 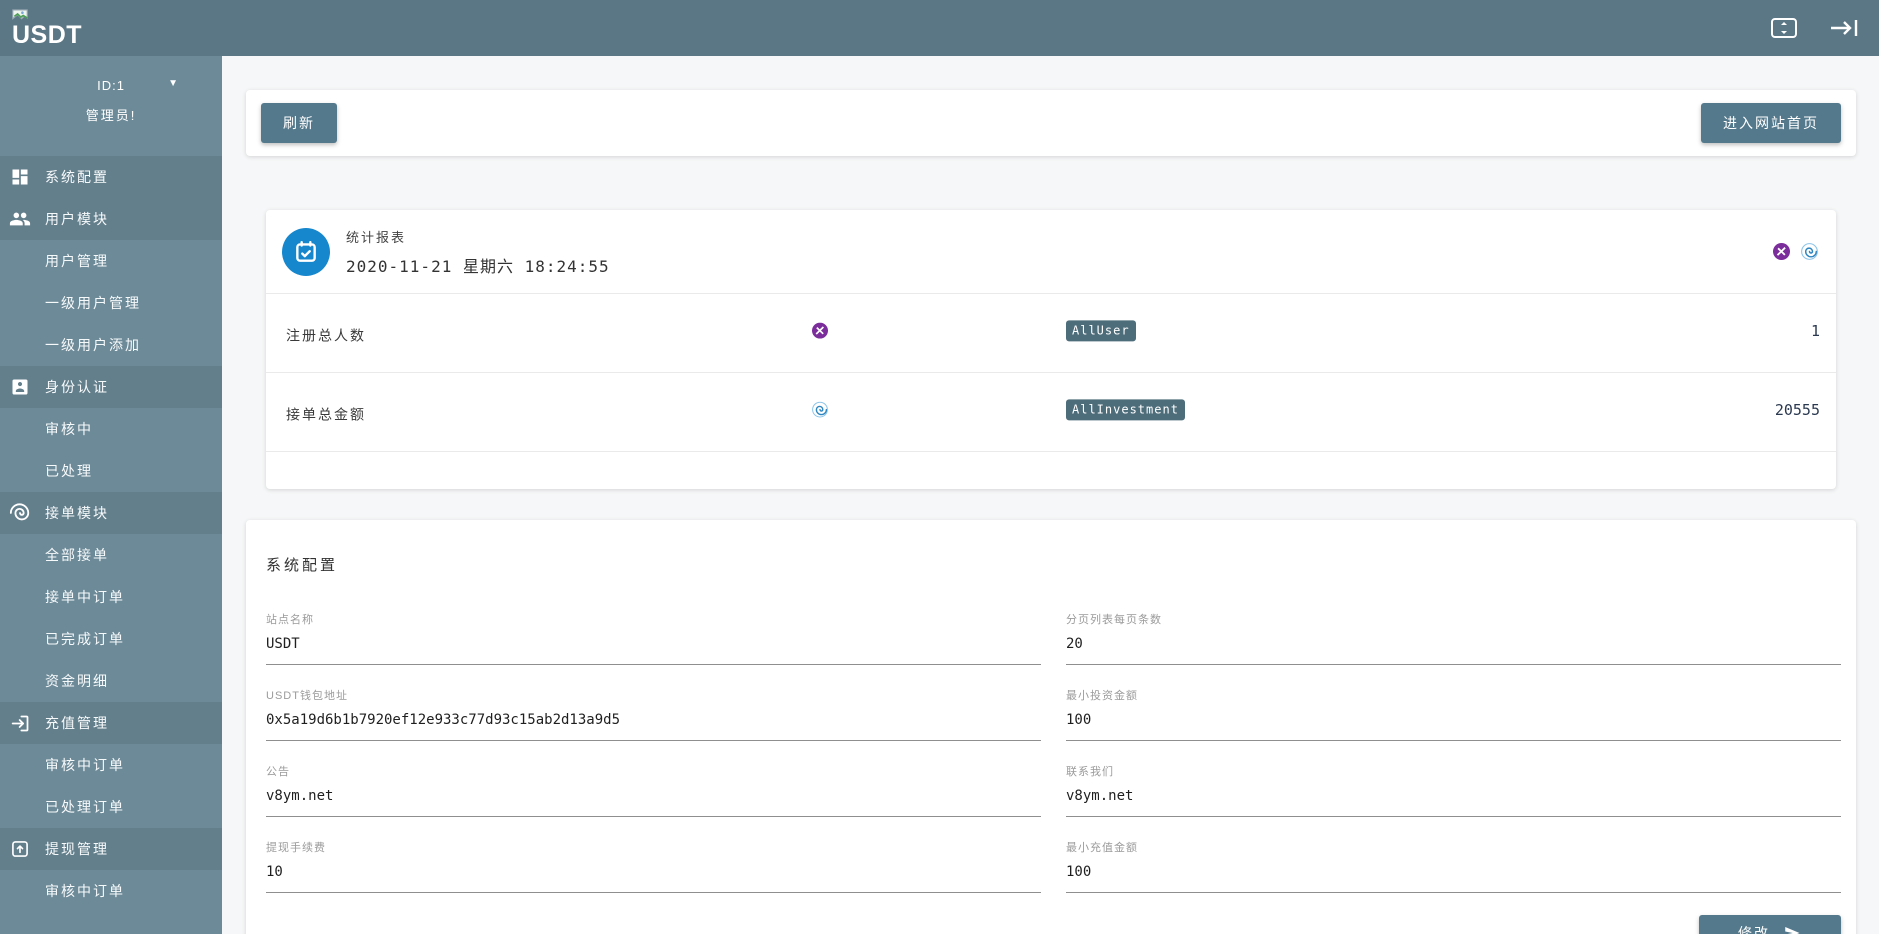 I want to click on field-contact-us: 联系我们, so click(x=1453, y=793).